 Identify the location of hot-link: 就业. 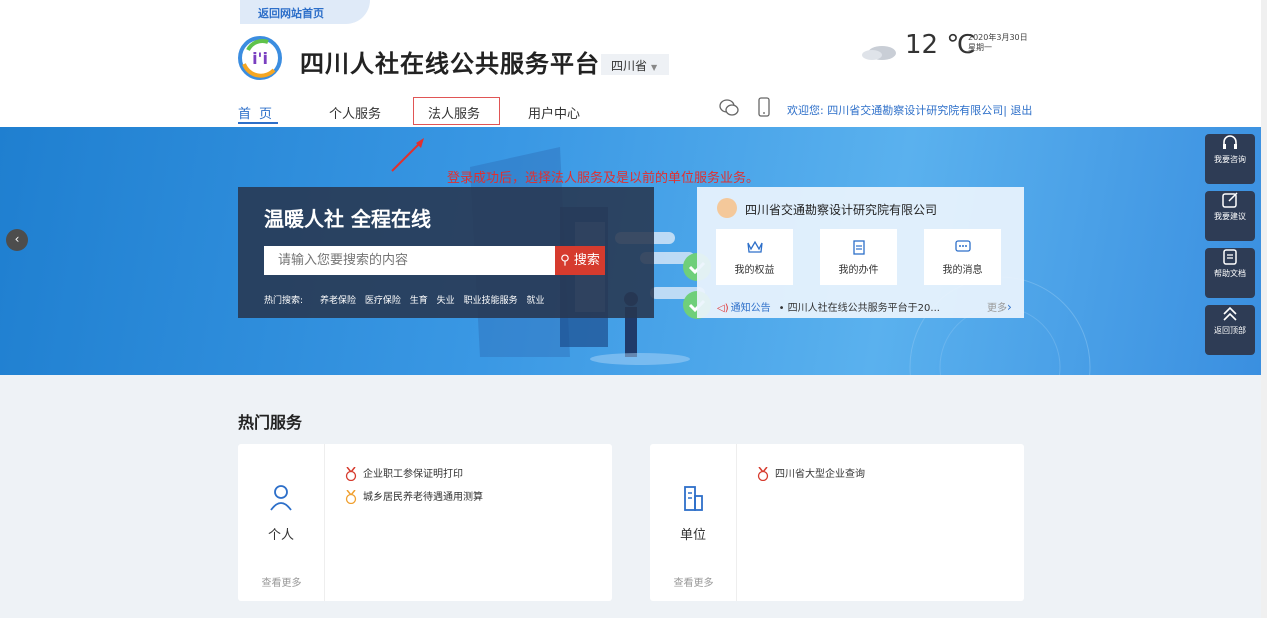
(535, 301).